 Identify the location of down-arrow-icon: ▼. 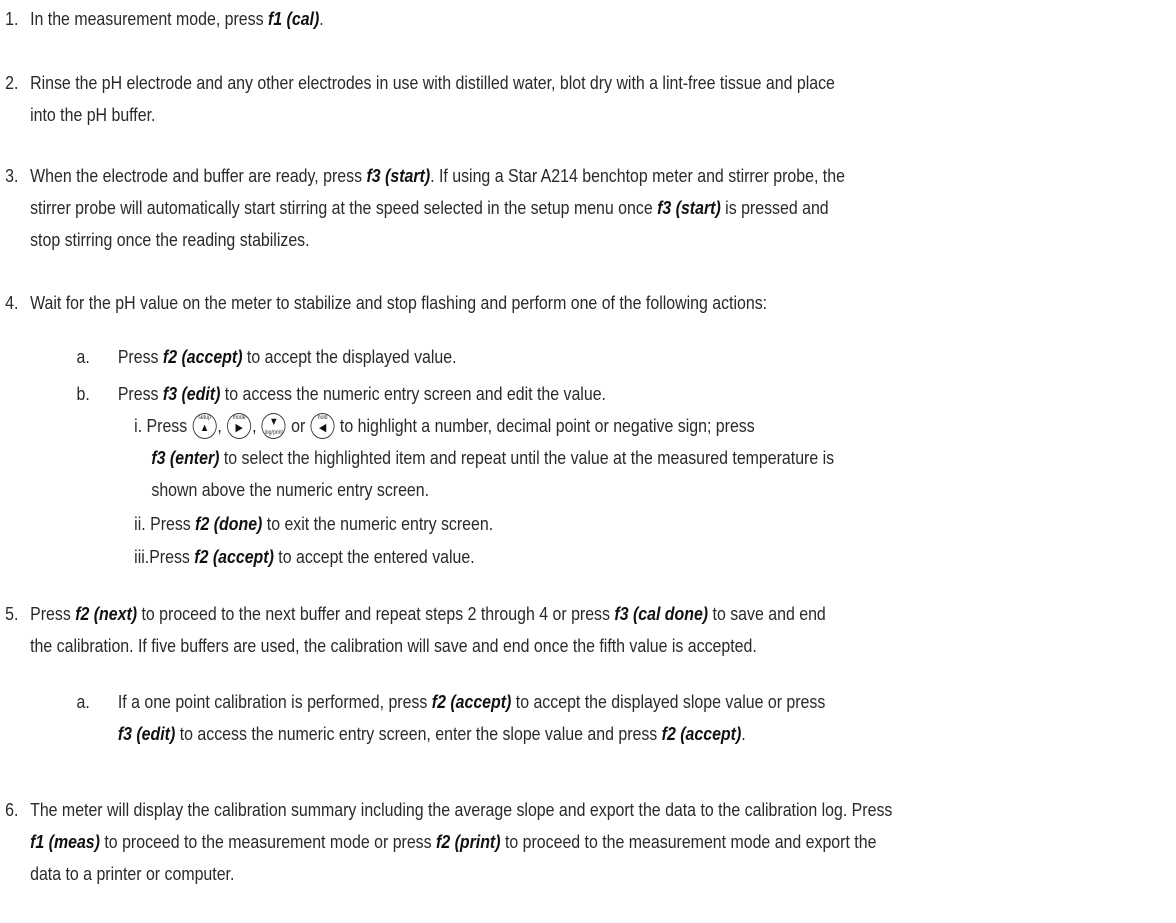
(274, 422).